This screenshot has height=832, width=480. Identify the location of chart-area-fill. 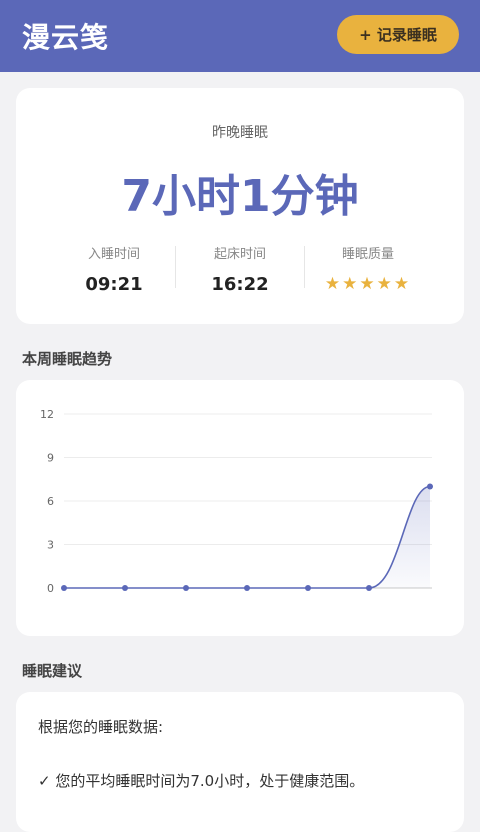
(247, 537).